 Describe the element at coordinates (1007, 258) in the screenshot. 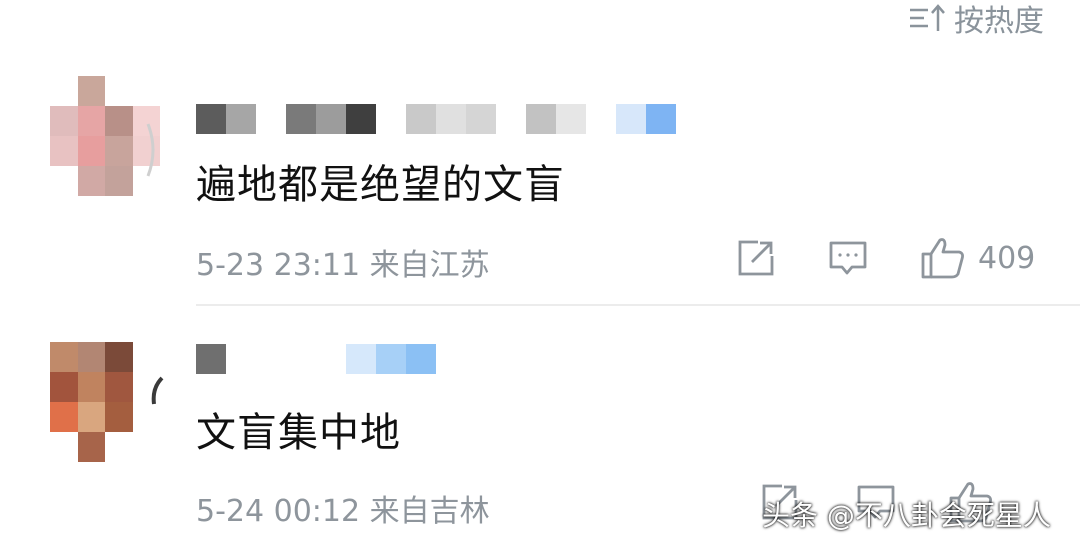

I see `like-count: 409` at that location.